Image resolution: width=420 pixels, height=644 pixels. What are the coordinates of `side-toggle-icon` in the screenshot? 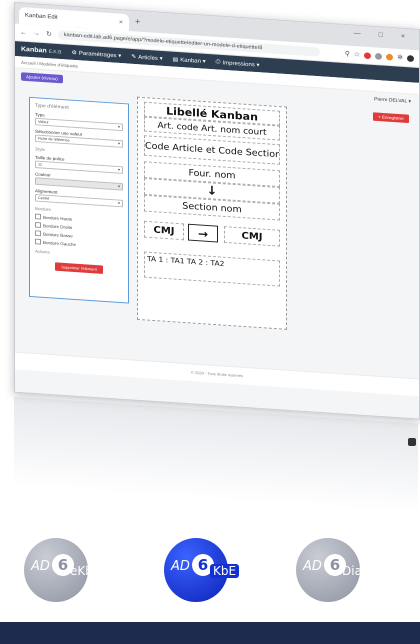 It's located at (412, 442).